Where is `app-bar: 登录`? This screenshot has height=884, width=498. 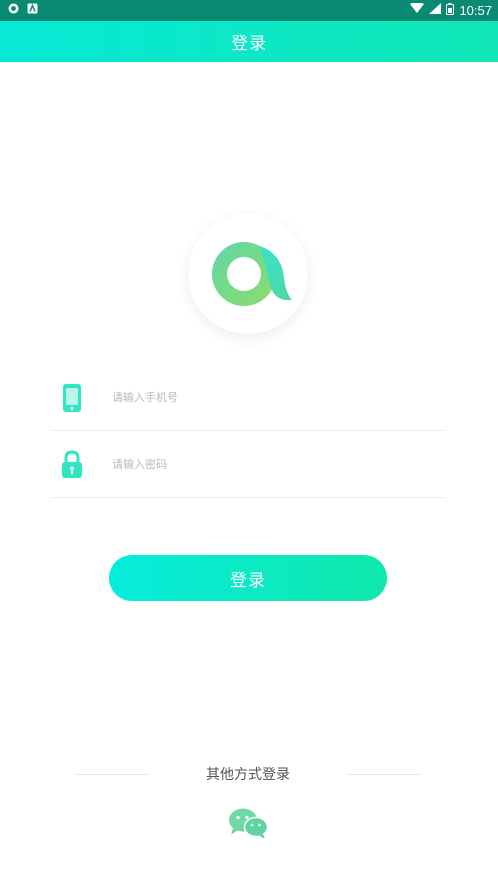
app-bar: 登录 is located at coordinates (249, 41).